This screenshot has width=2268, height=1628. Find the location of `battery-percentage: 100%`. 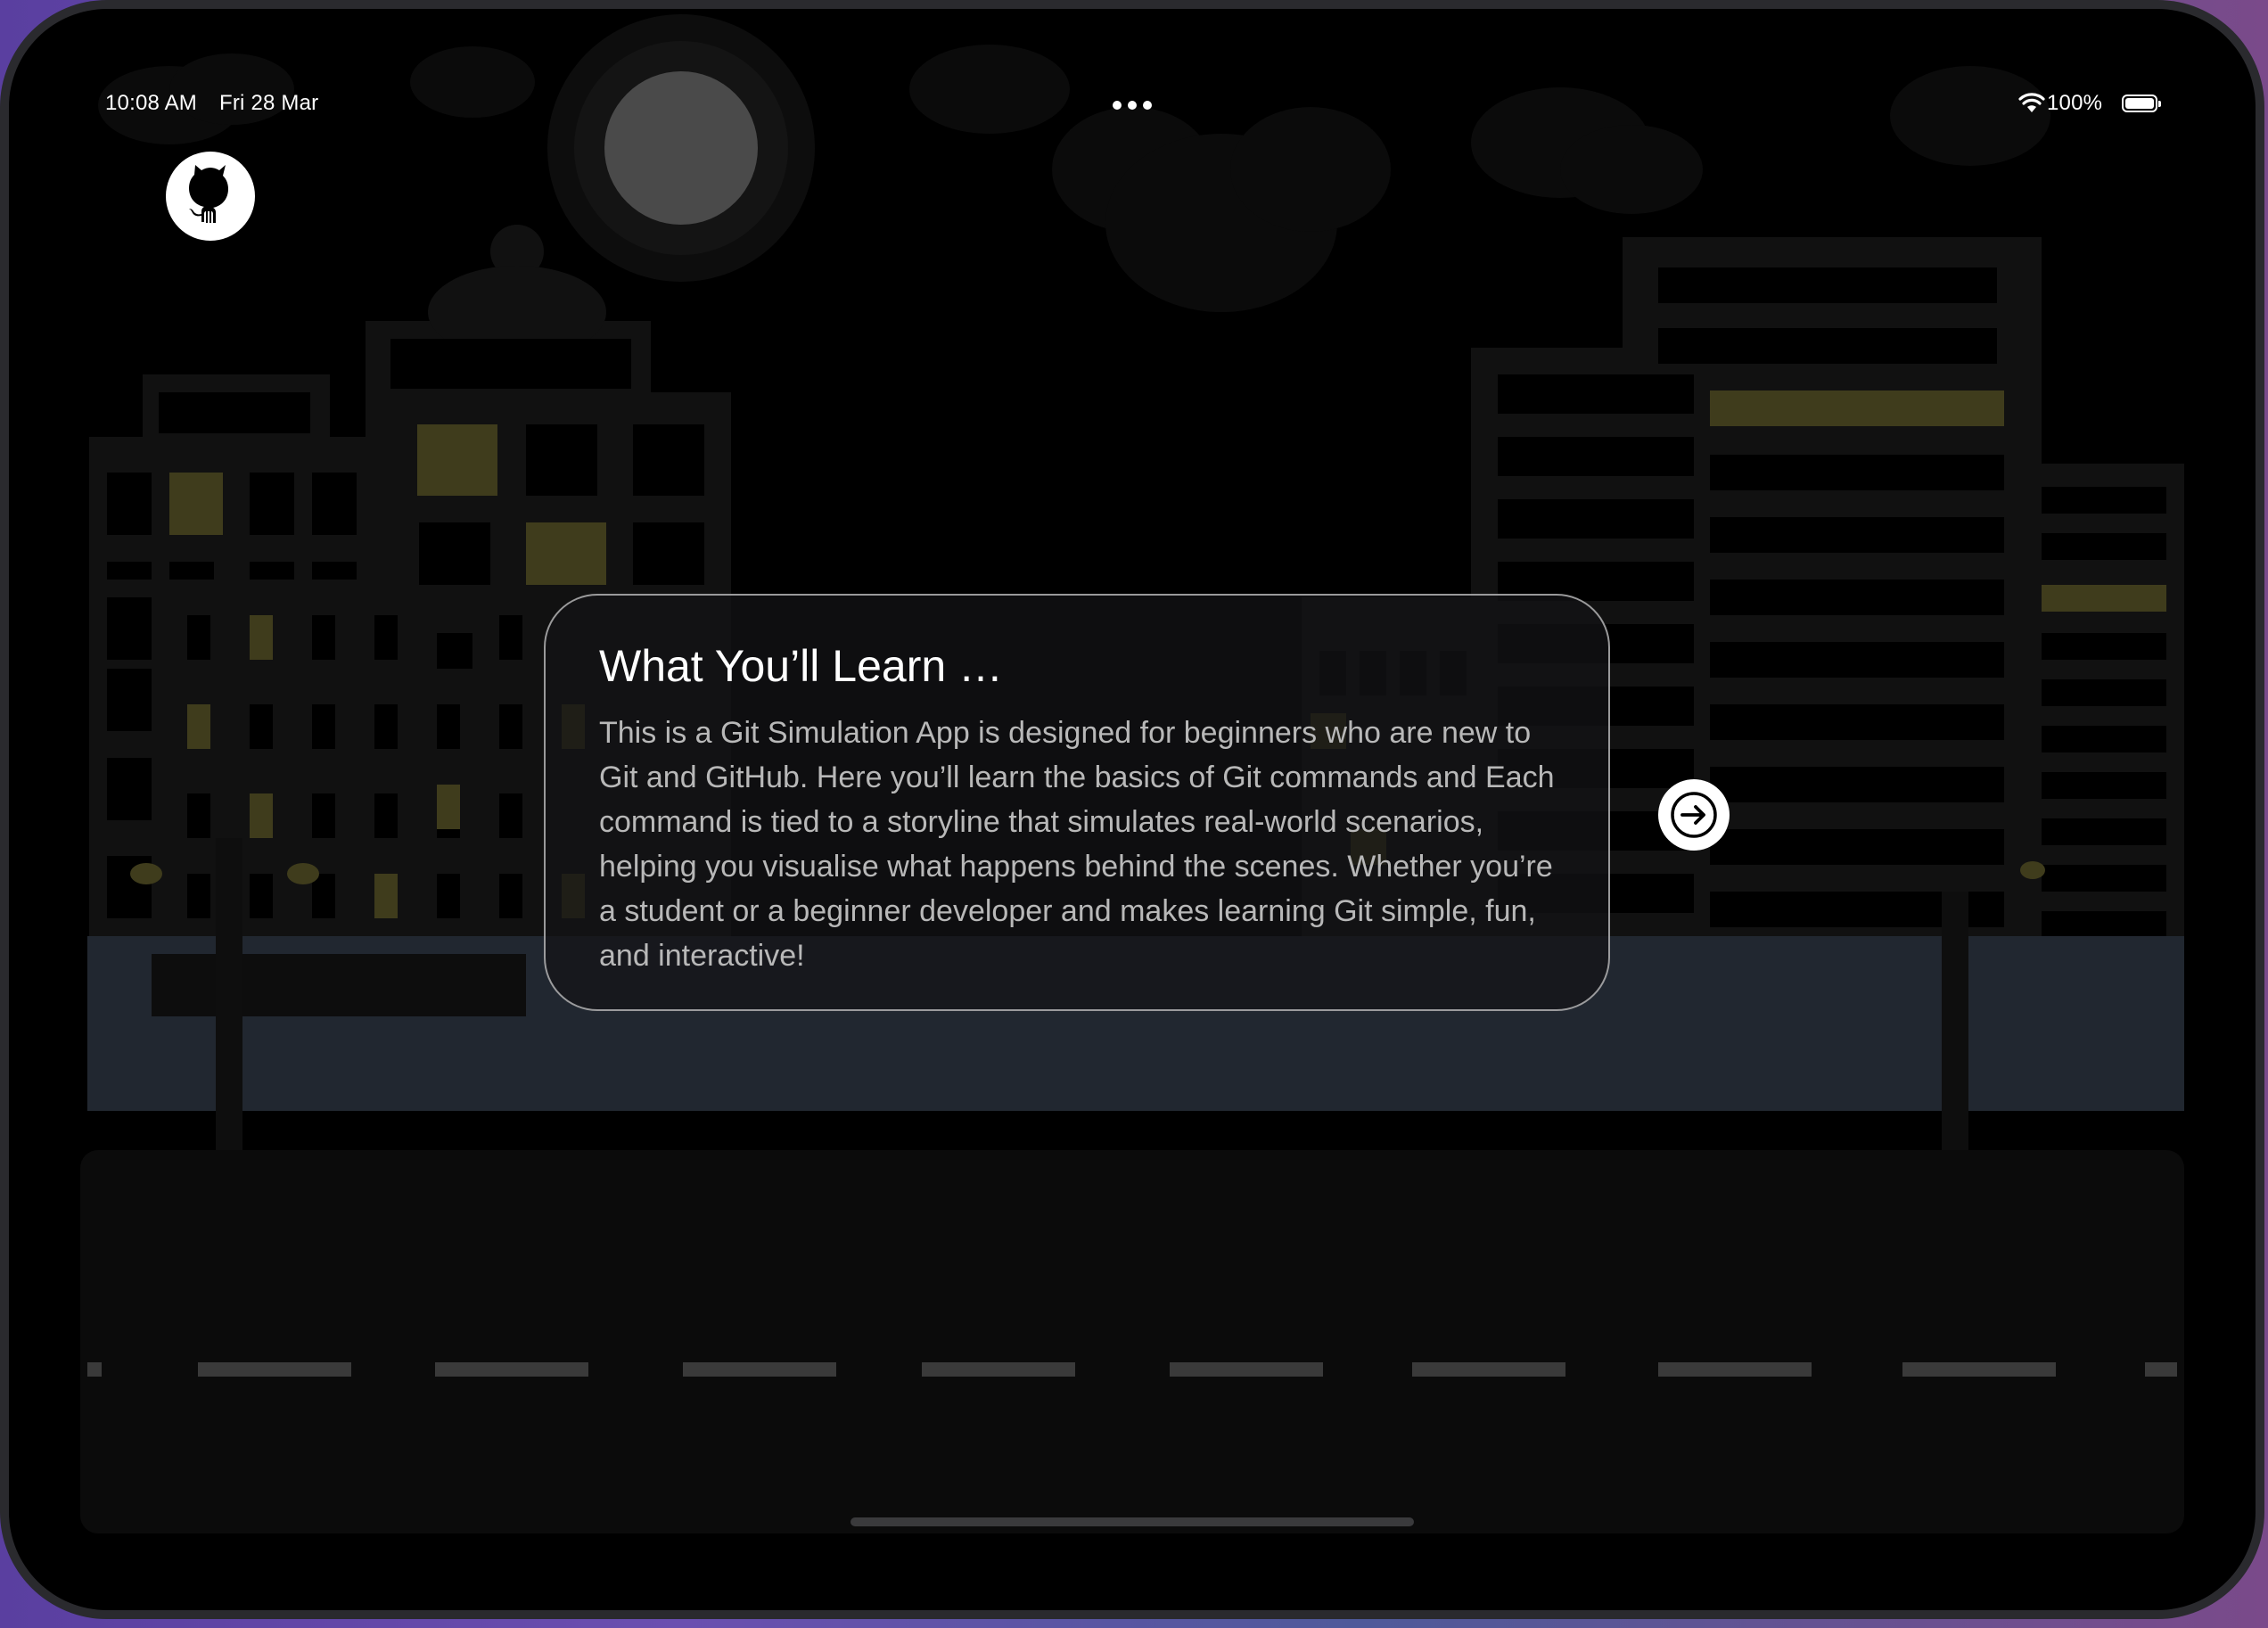

battery-percentage: 100% is located at coordinates (2075, 103).